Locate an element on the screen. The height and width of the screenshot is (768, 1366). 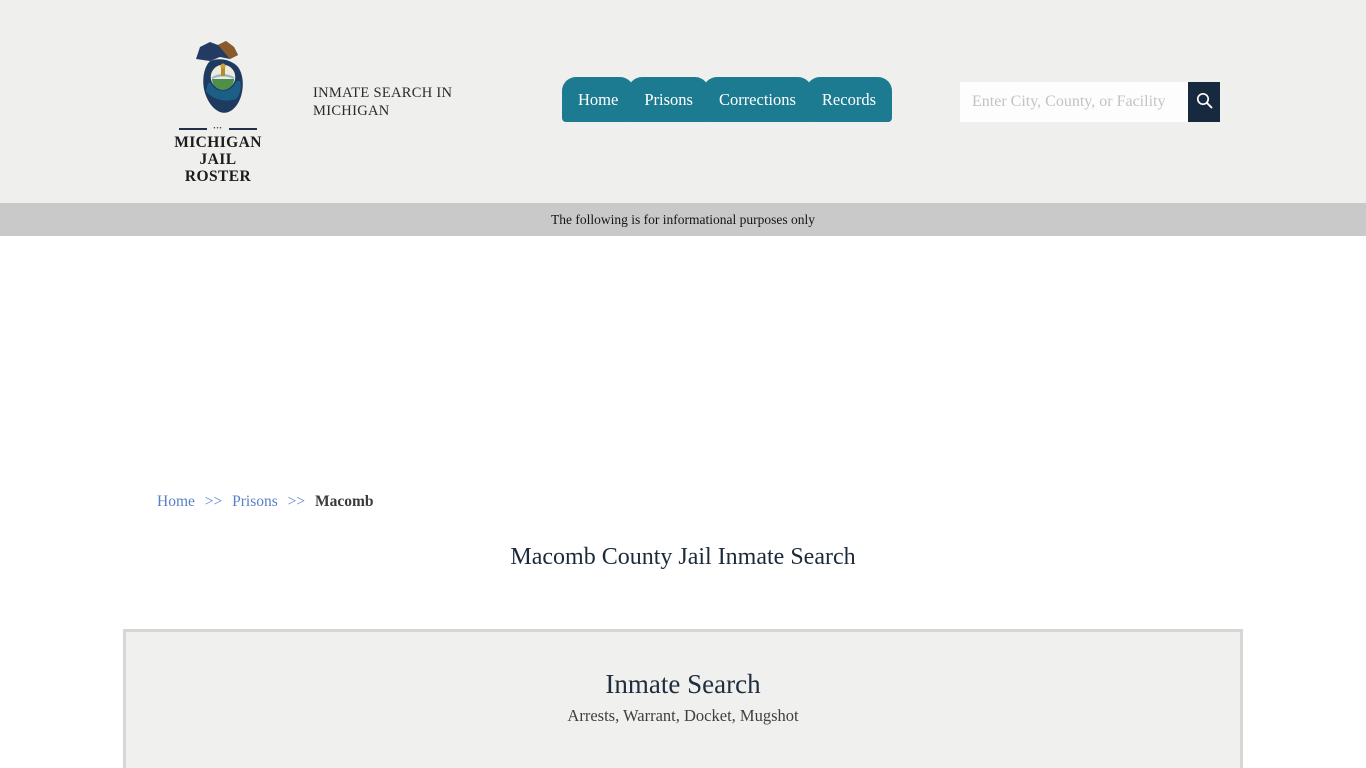
panel-subtitle: Arrests, Warrant, Docket, Mugshot is located at coordinates (683, 715).